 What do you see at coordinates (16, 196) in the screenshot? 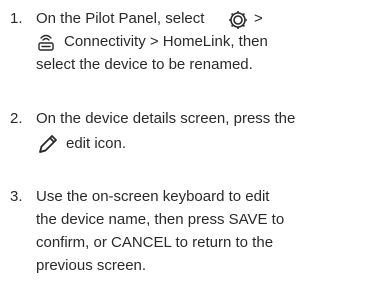
I see `step-number: 3.` at bounding box center [16, 196].